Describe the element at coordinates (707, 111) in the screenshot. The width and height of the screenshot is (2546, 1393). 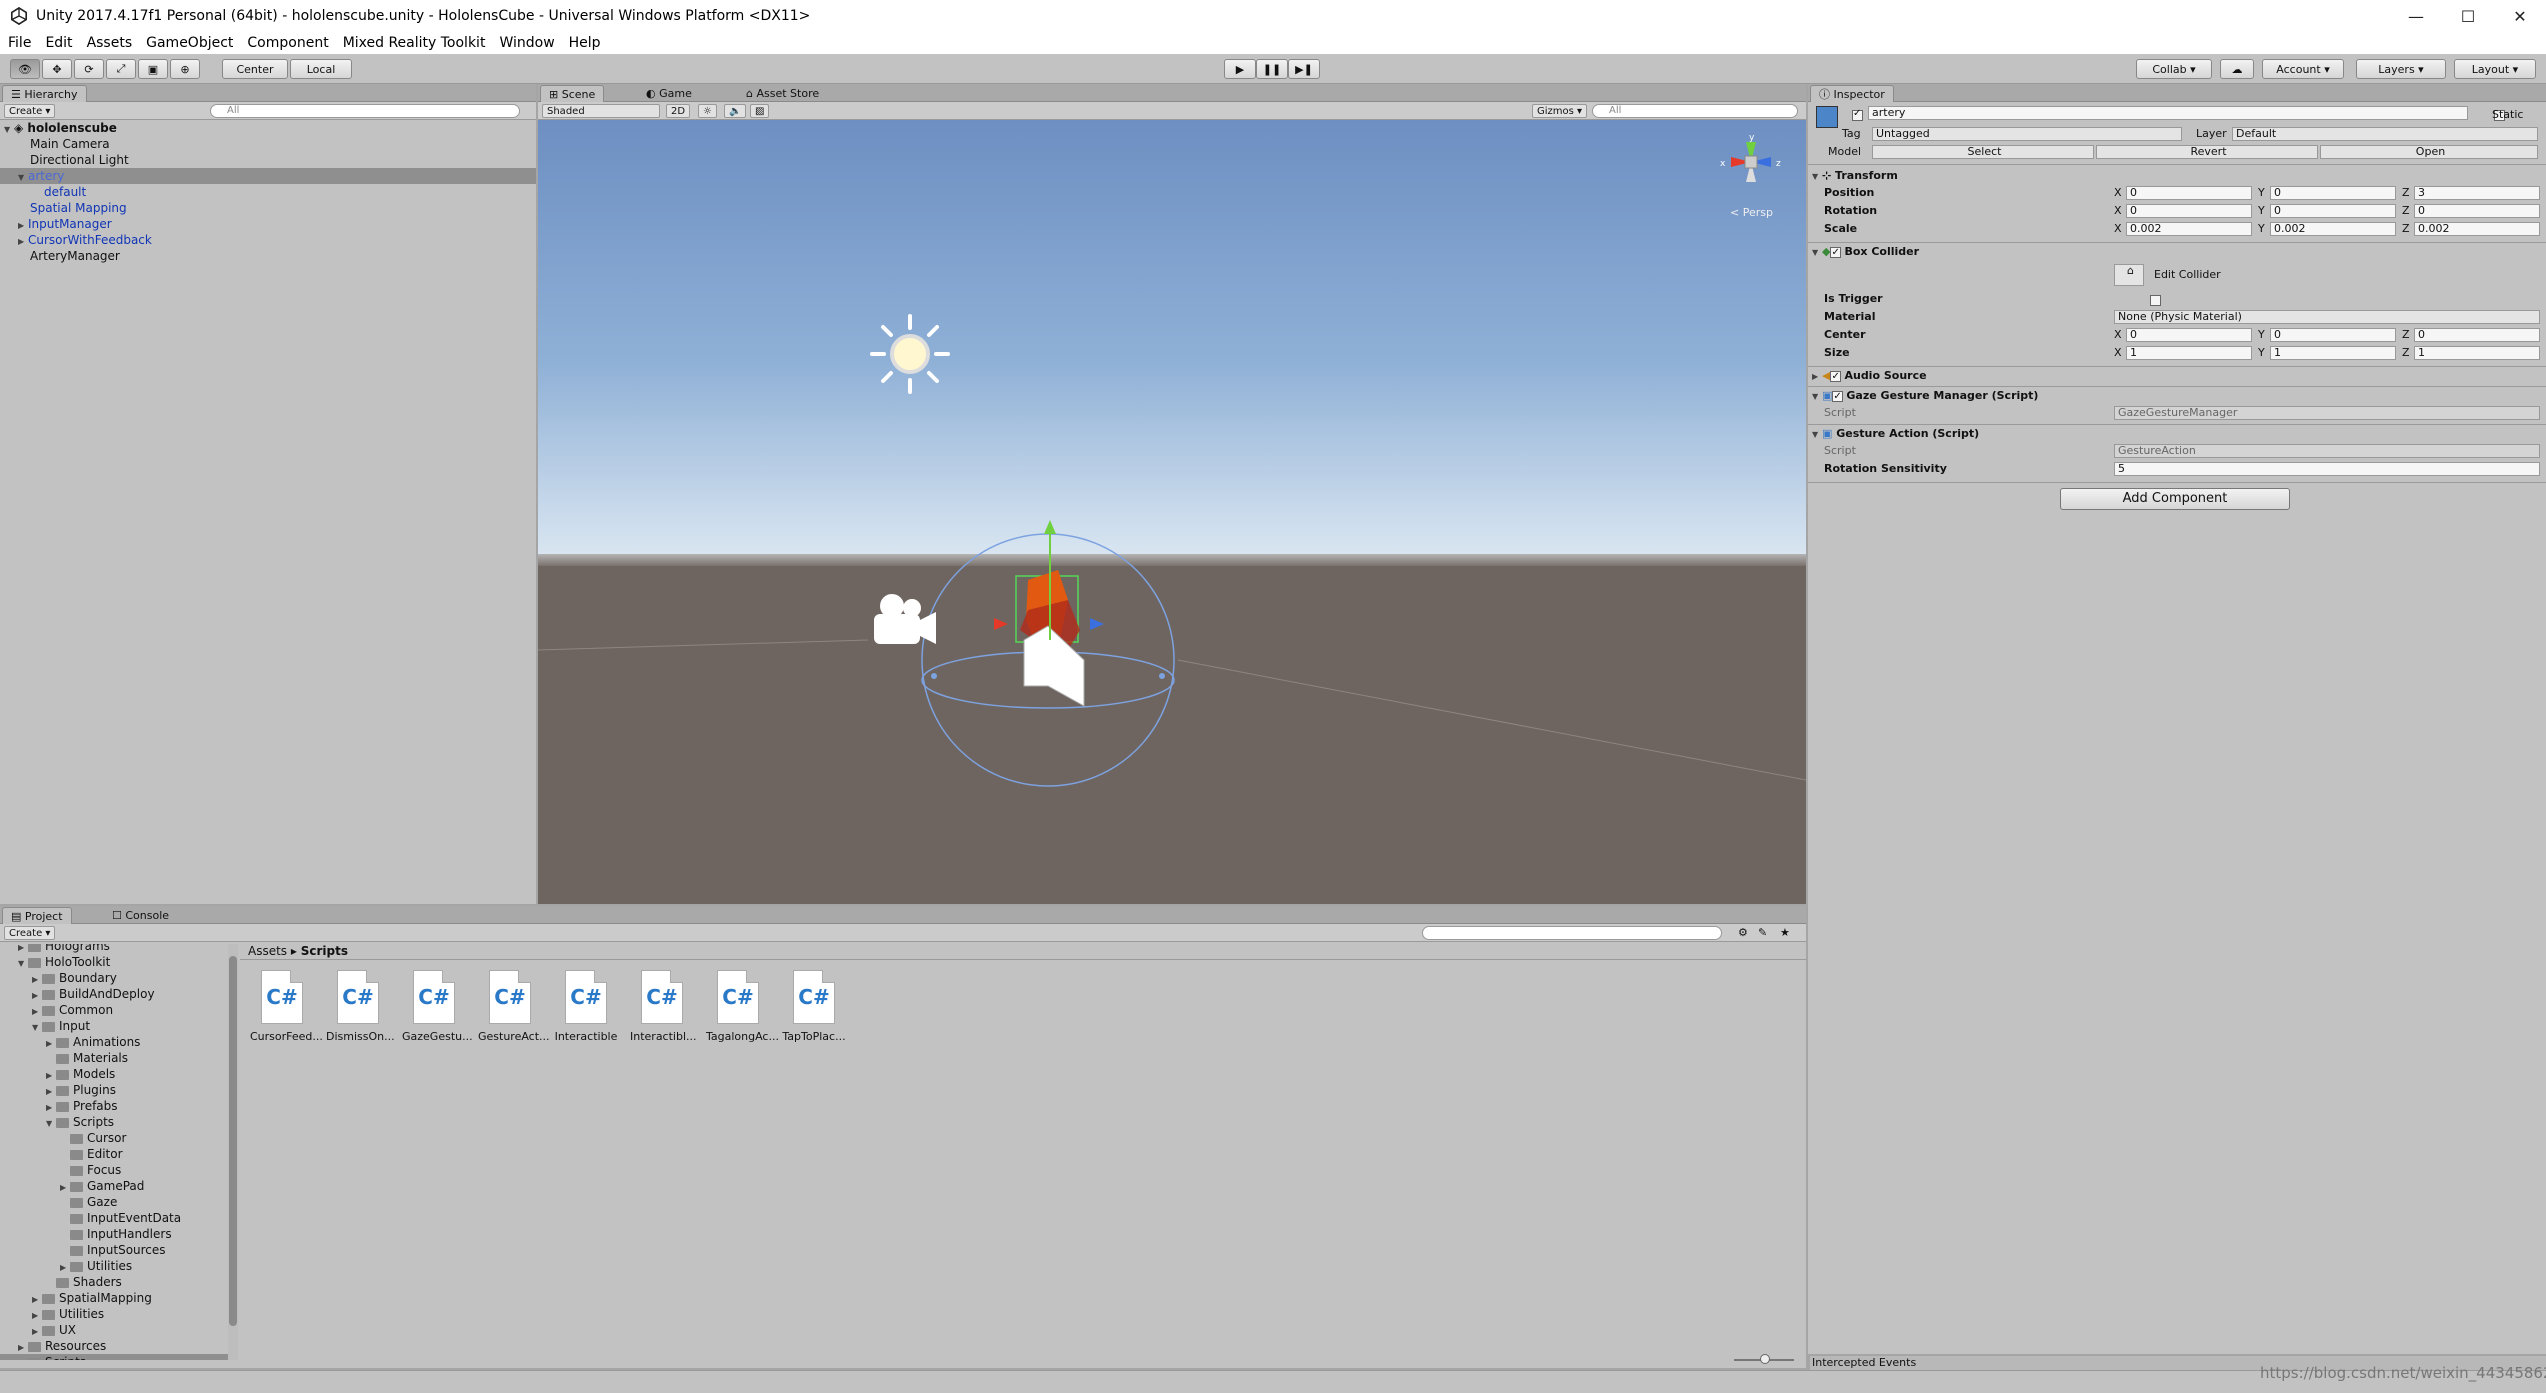
I see `lighting-toggle: ☼` at that location.